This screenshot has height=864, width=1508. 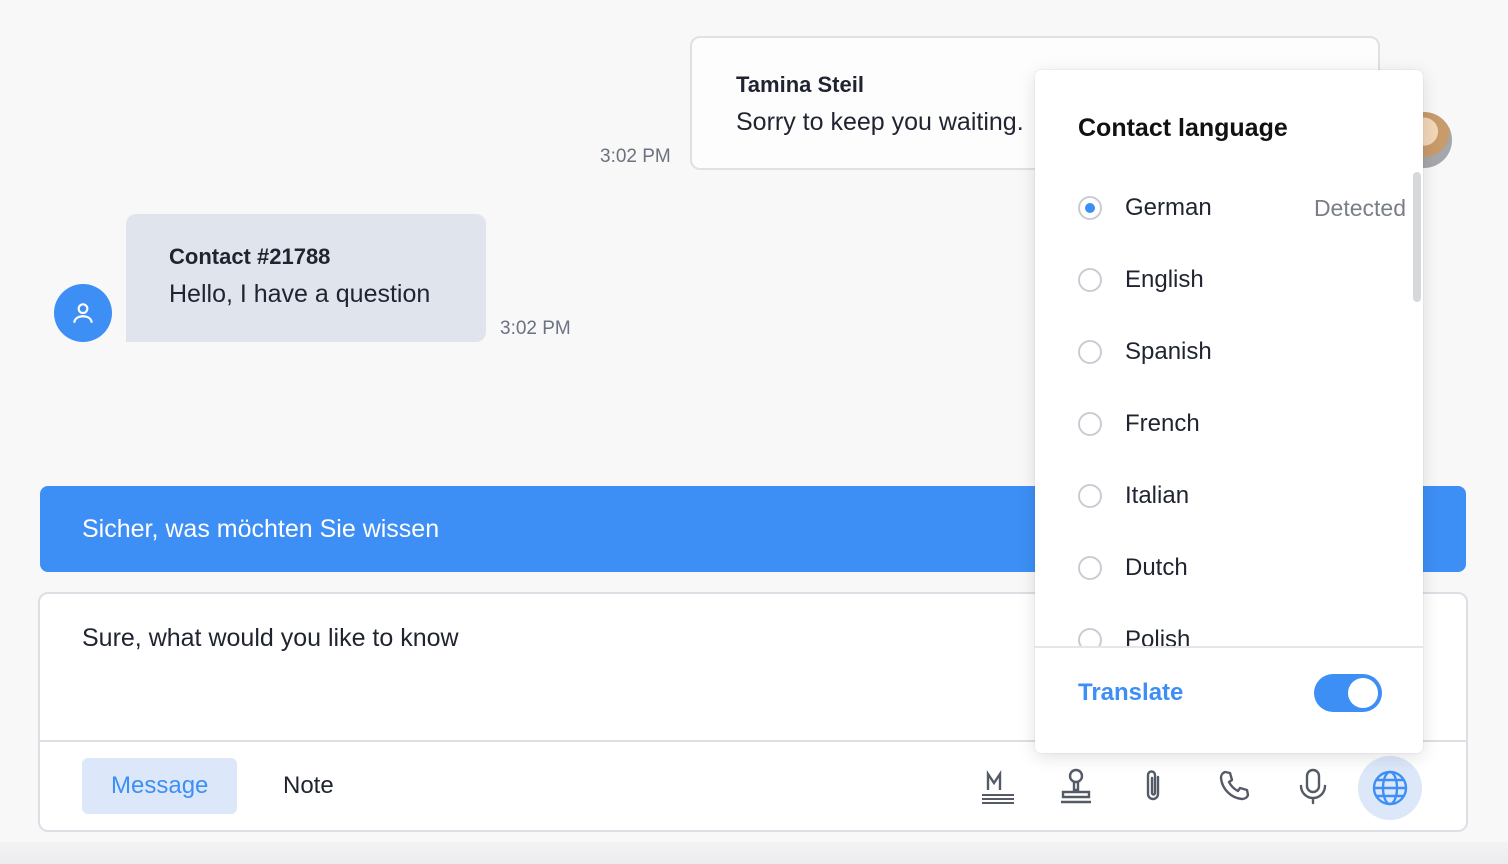 I want to click on language-label: German, so click(x=1168, y=207).